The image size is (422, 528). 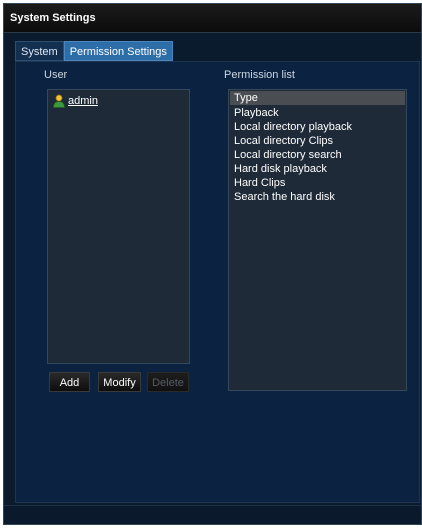 I want to click on tab-system: System, so click(x=39, y=51).